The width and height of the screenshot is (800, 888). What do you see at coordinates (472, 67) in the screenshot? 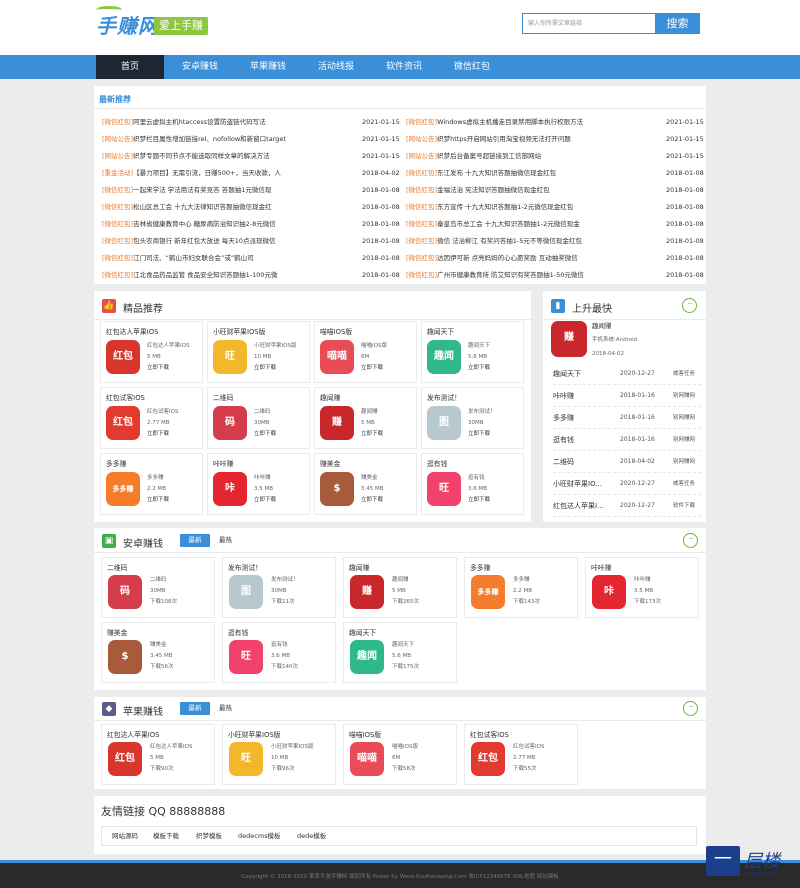
I see `nav-item-wechat: 微信红包` at bounding box center [472, 67].